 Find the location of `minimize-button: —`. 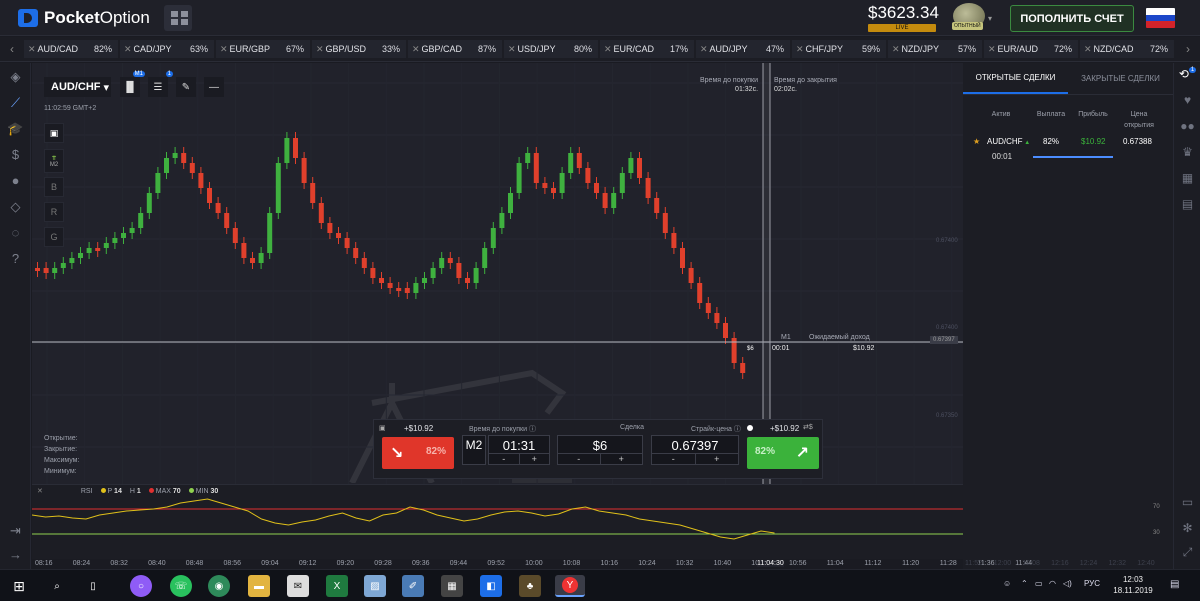

minimize-button: — is located at coordinates (214, 87).